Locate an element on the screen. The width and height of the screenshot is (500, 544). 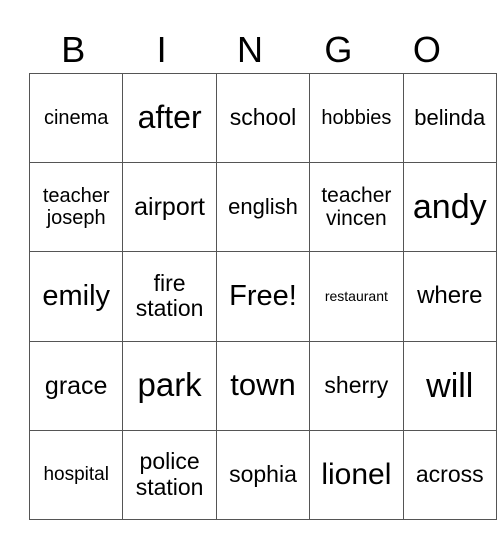
bingo-cell: hospital is located at coordinates (76, 474).